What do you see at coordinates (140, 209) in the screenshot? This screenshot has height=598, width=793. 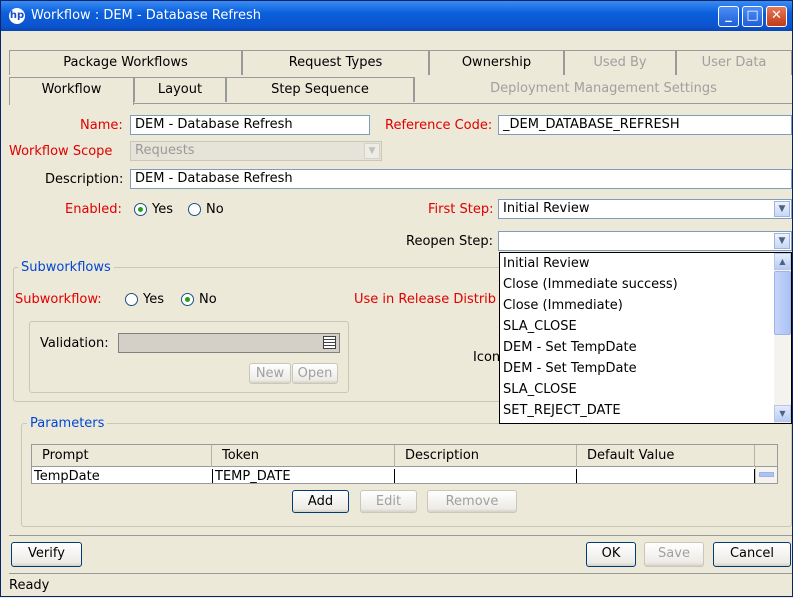 I see `enabled-yes-radio` at bounding box center [140, 209].